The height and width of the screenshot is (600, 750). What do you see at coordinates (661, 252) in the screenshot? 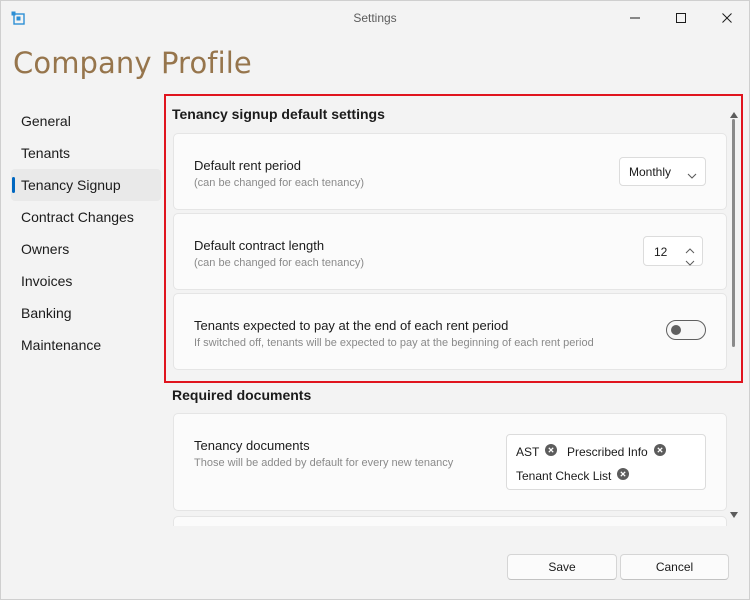
I see `contract-length-value: 12` at bounding box center [661, 252].